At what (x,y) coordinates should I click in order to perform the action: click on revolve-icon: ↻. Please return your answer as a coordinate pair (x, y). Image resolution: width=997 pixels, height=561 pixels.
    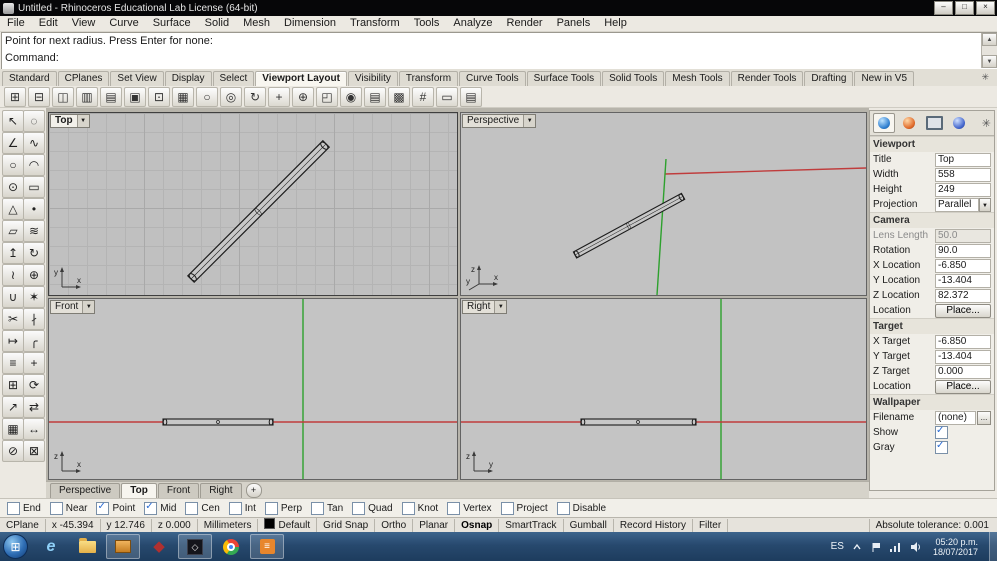
    Looking at the image, I should click on (34, 253).